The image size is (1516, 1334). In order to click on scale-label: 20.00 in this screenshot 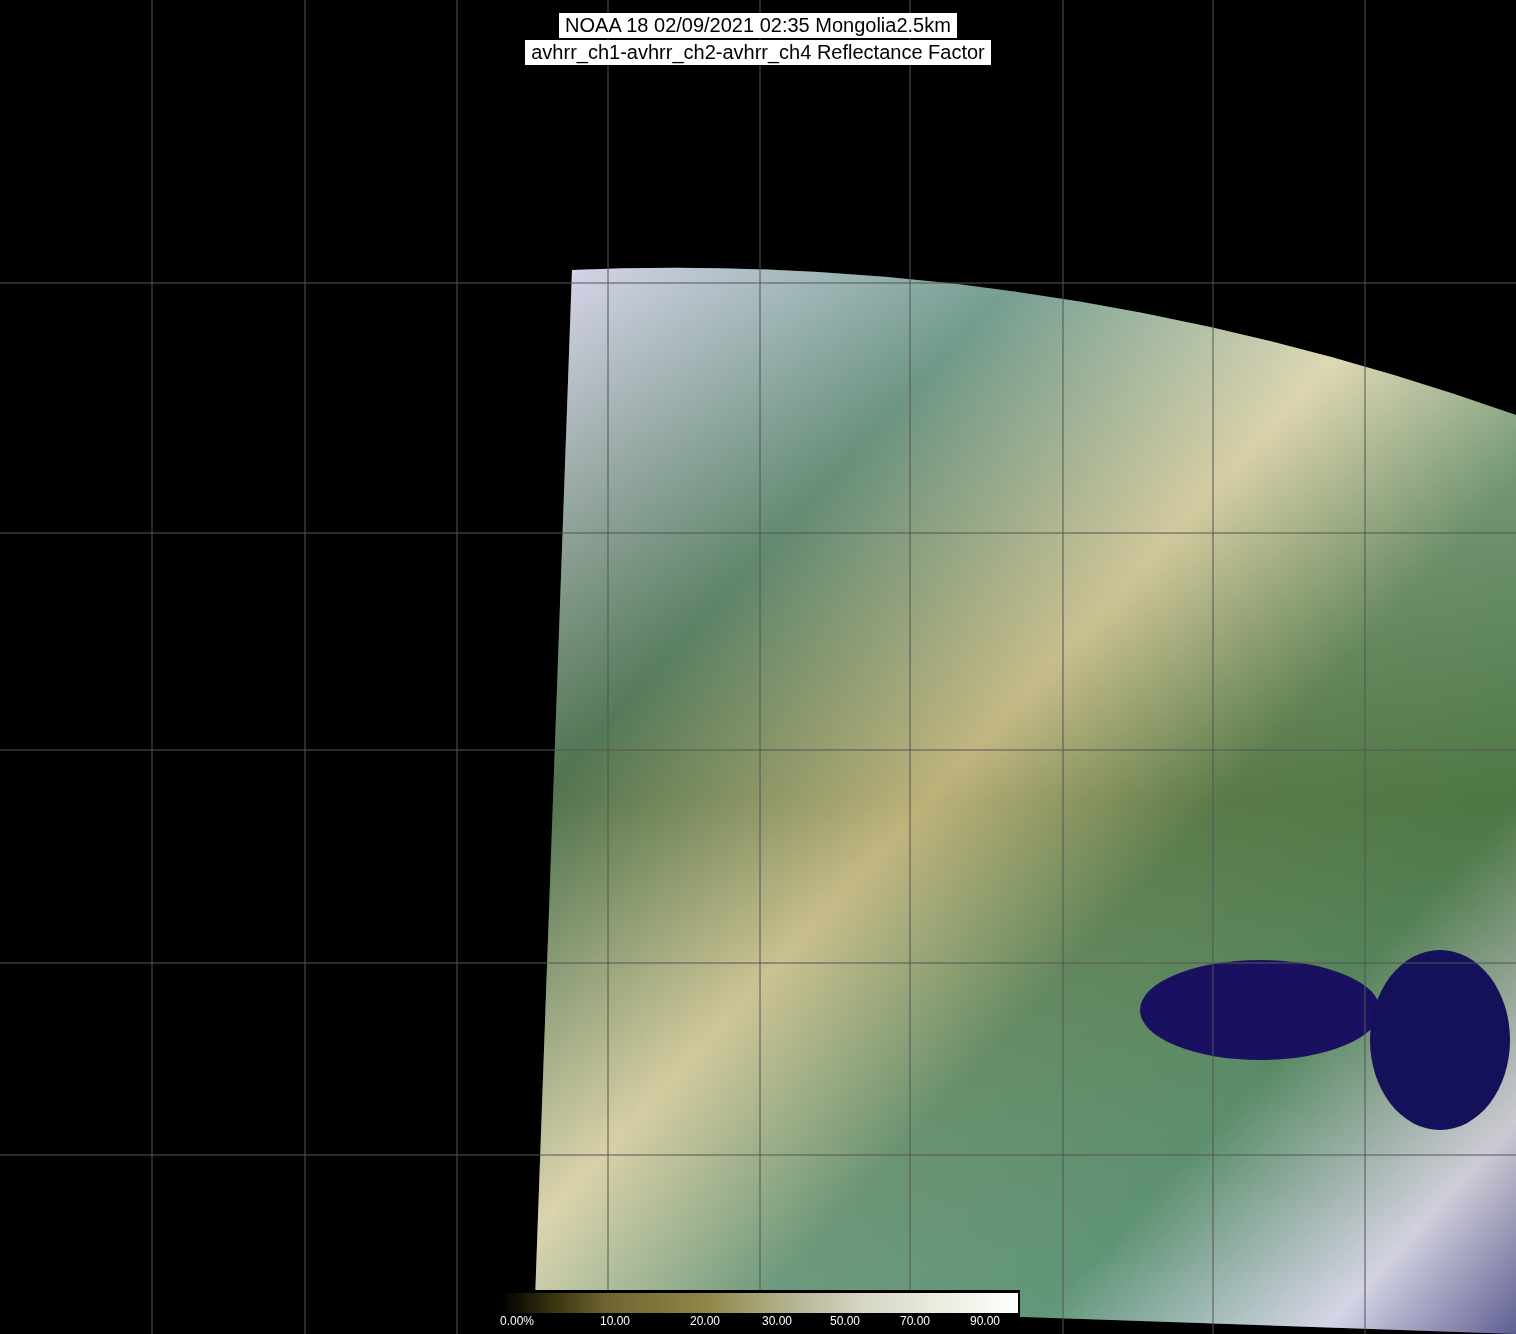, I will do `click(705, 1321)`.